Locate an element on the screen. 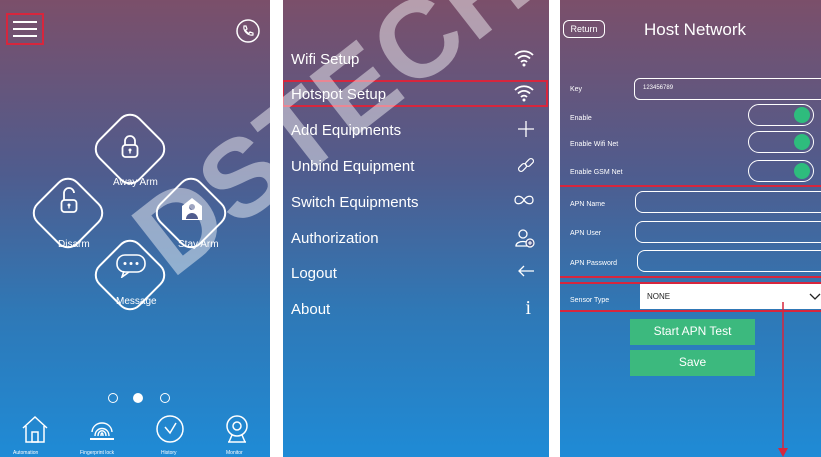 This screenshot has width=821, height=457. lock-icon is located at coordinates (130, 147).